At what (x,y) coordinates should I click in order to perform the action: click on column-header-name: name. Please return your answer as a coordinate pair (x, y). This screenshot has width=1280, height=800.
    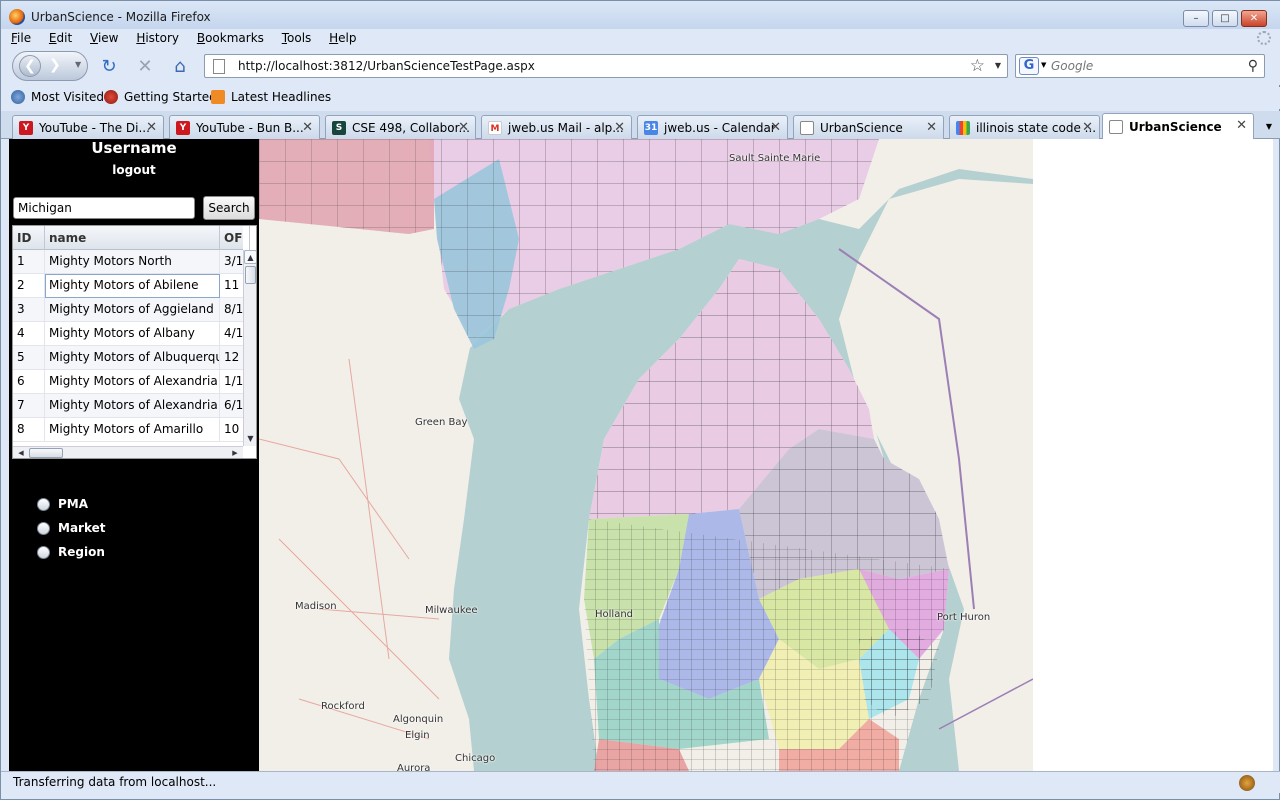
    Looking at the image, I should click on (132, 238).